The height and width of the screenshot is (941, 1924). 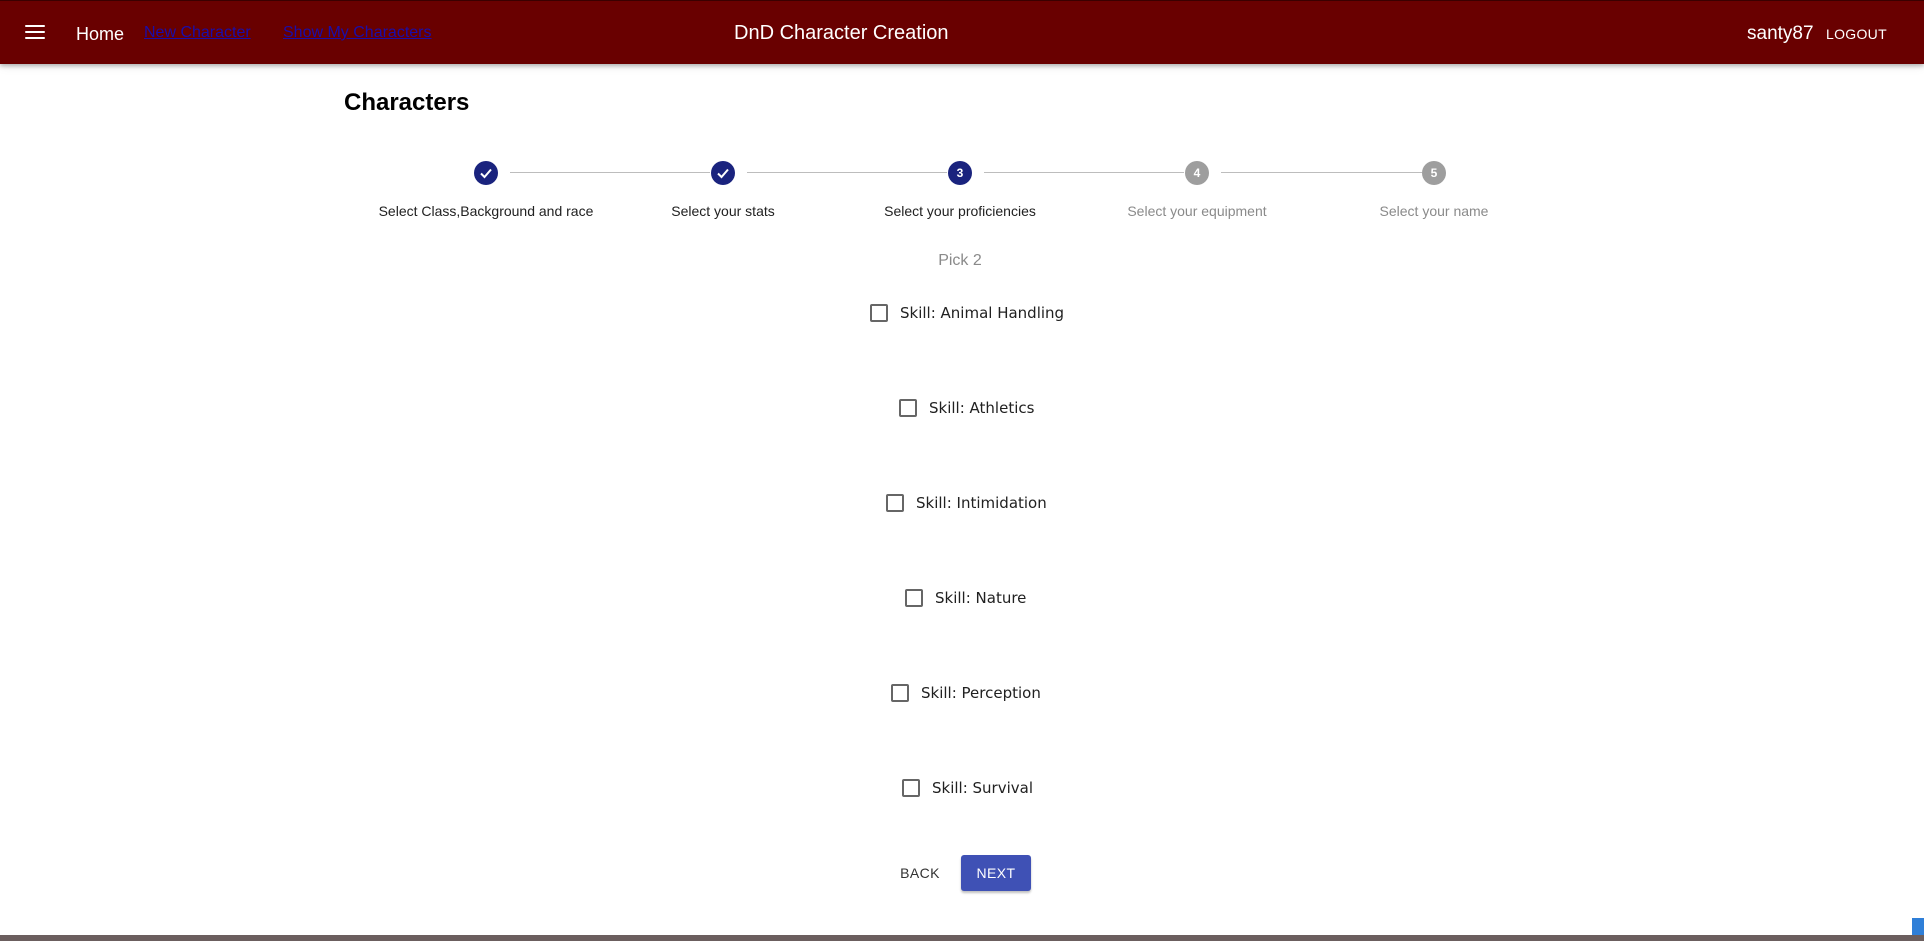 I want to click on skill-option: Skill: Perception, so click(x=962, y=693).